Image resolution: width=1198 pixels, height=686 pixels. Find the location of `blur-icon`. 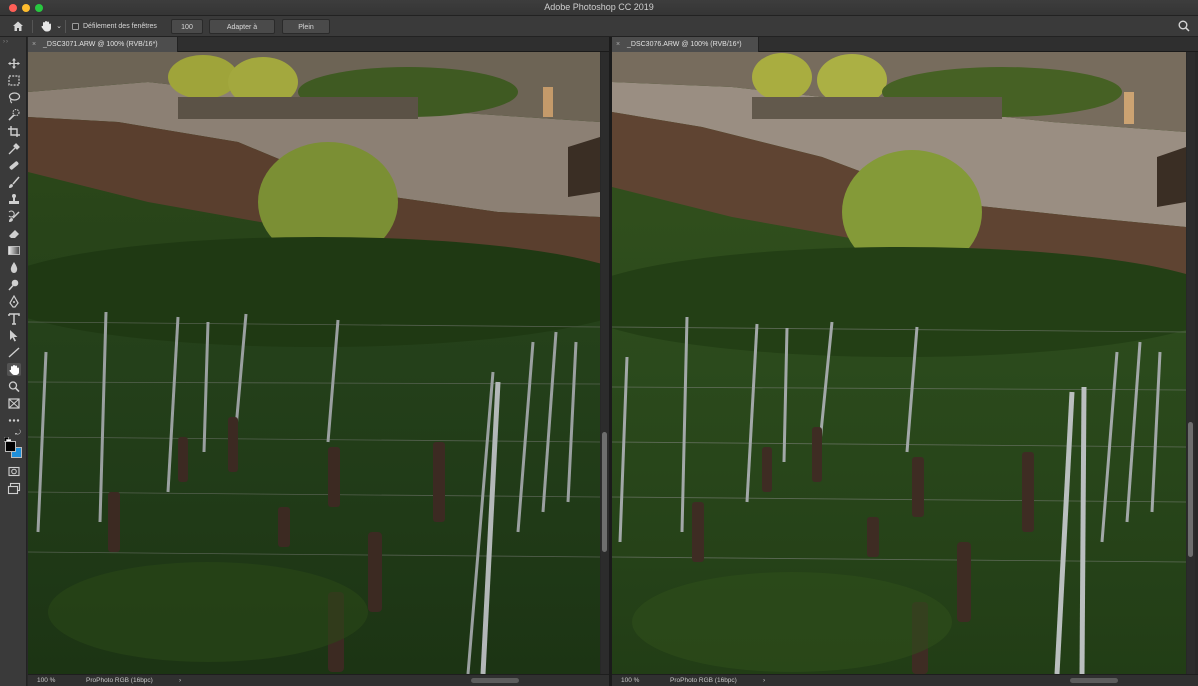

blur-icon is located at coordinates (14, 267).